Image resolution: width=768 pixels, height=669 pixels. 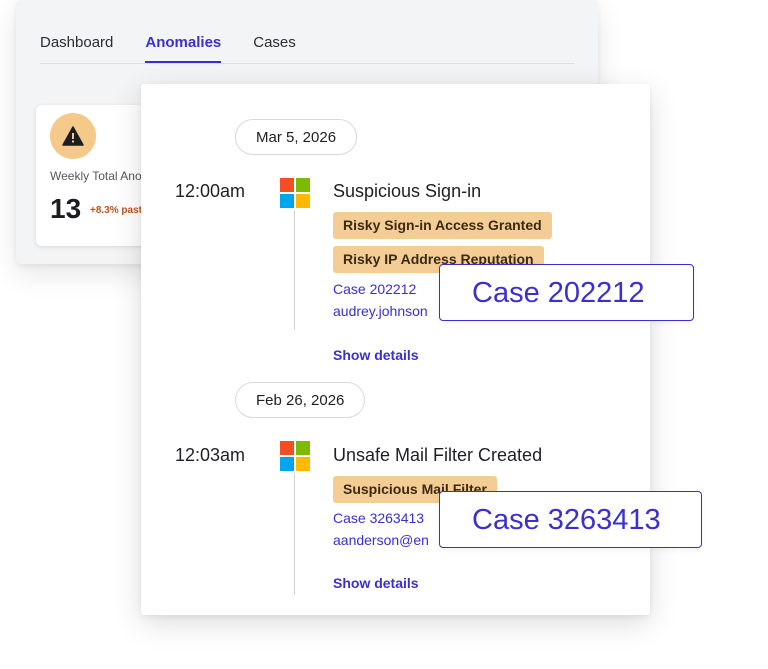 I want to click on case-popup: Case 3263413, so click(x=570, y=519).